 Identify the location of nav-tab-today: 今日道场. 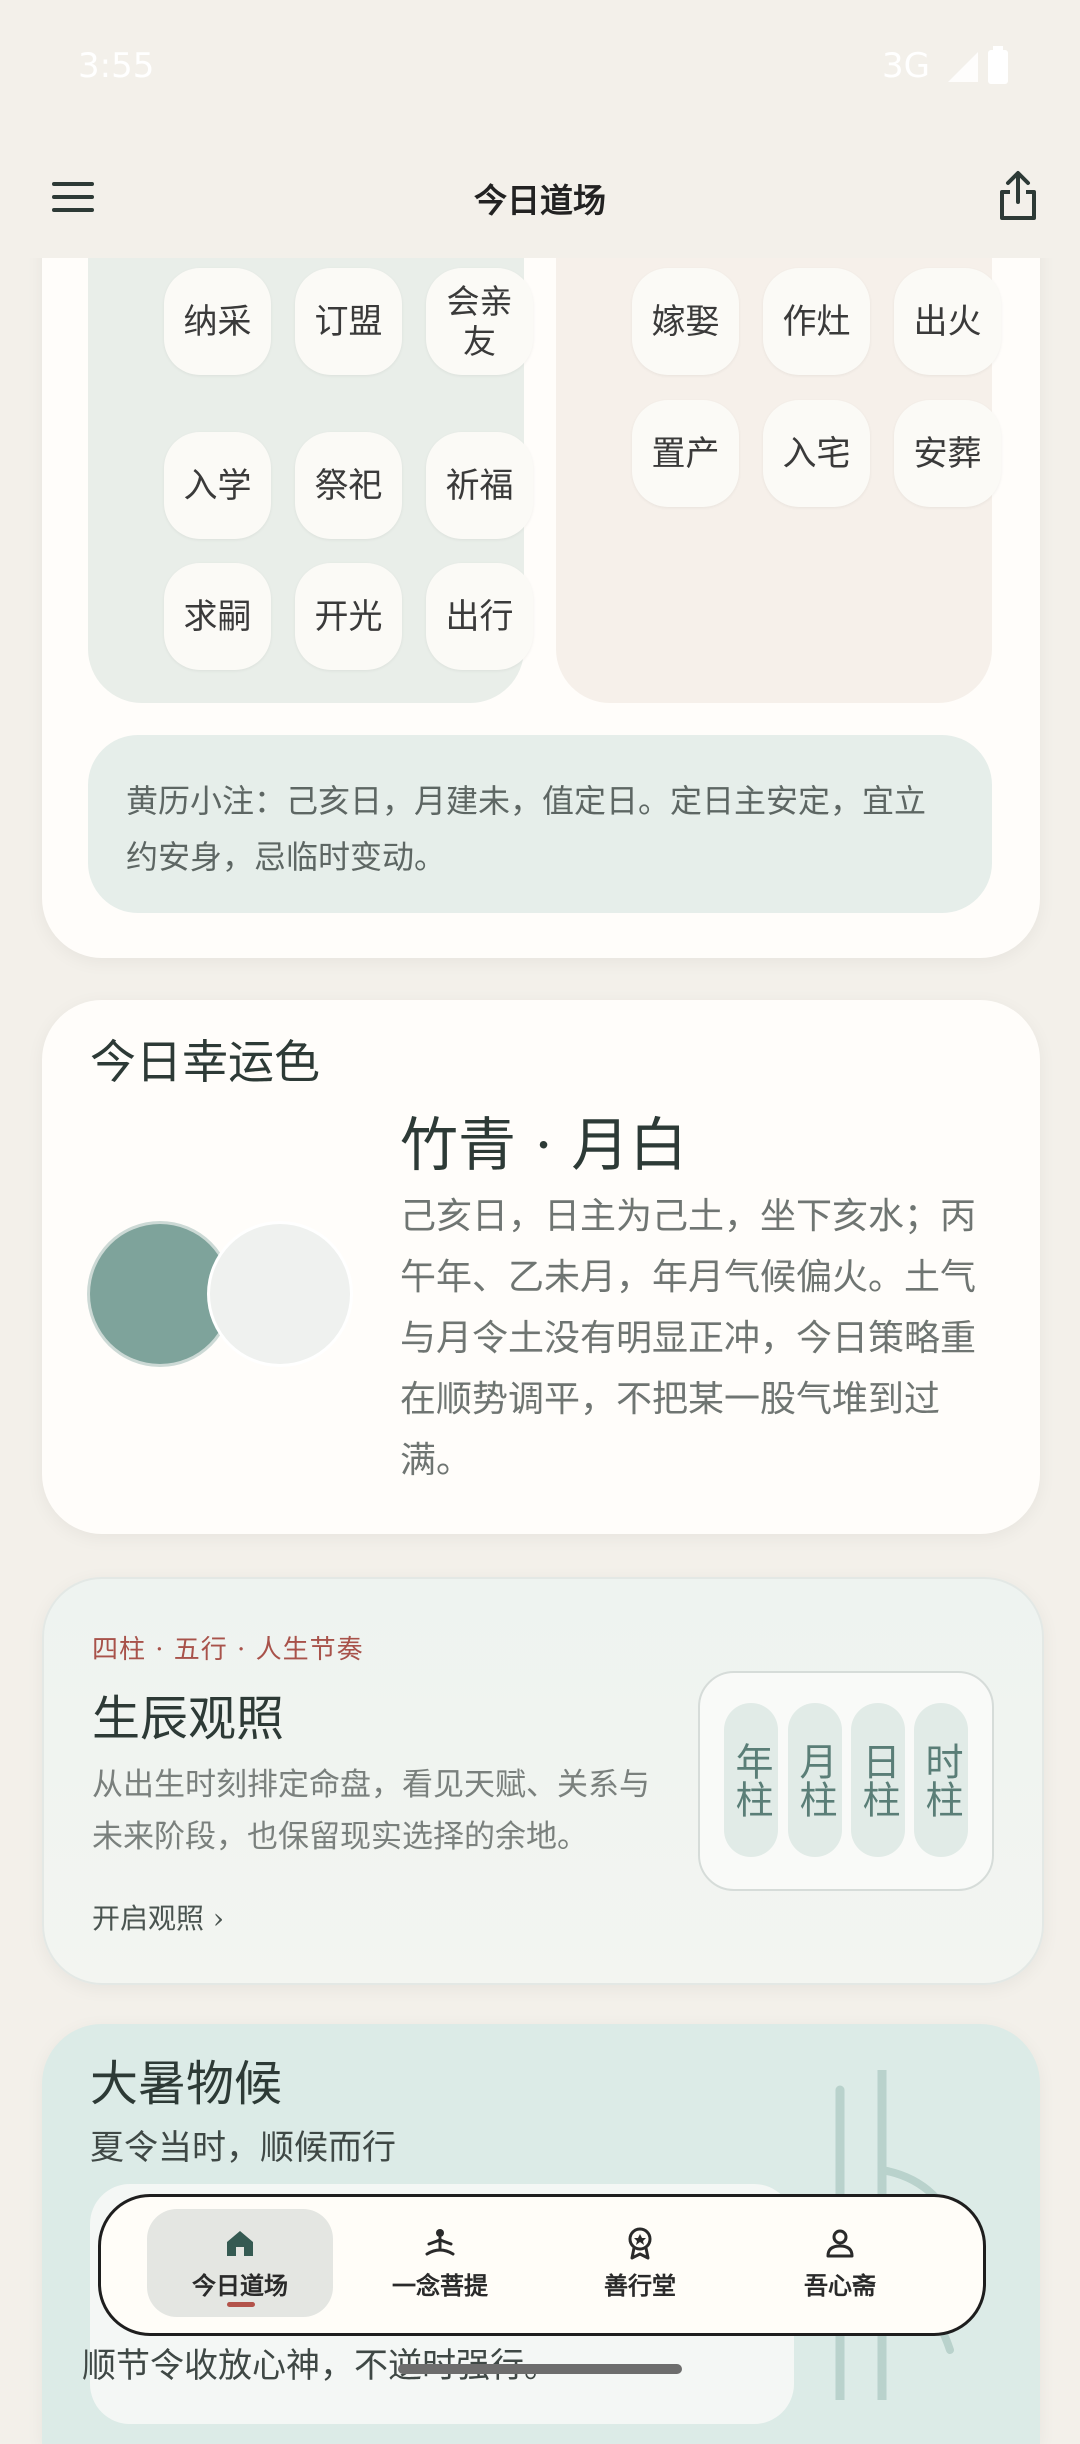
(240, 2263).